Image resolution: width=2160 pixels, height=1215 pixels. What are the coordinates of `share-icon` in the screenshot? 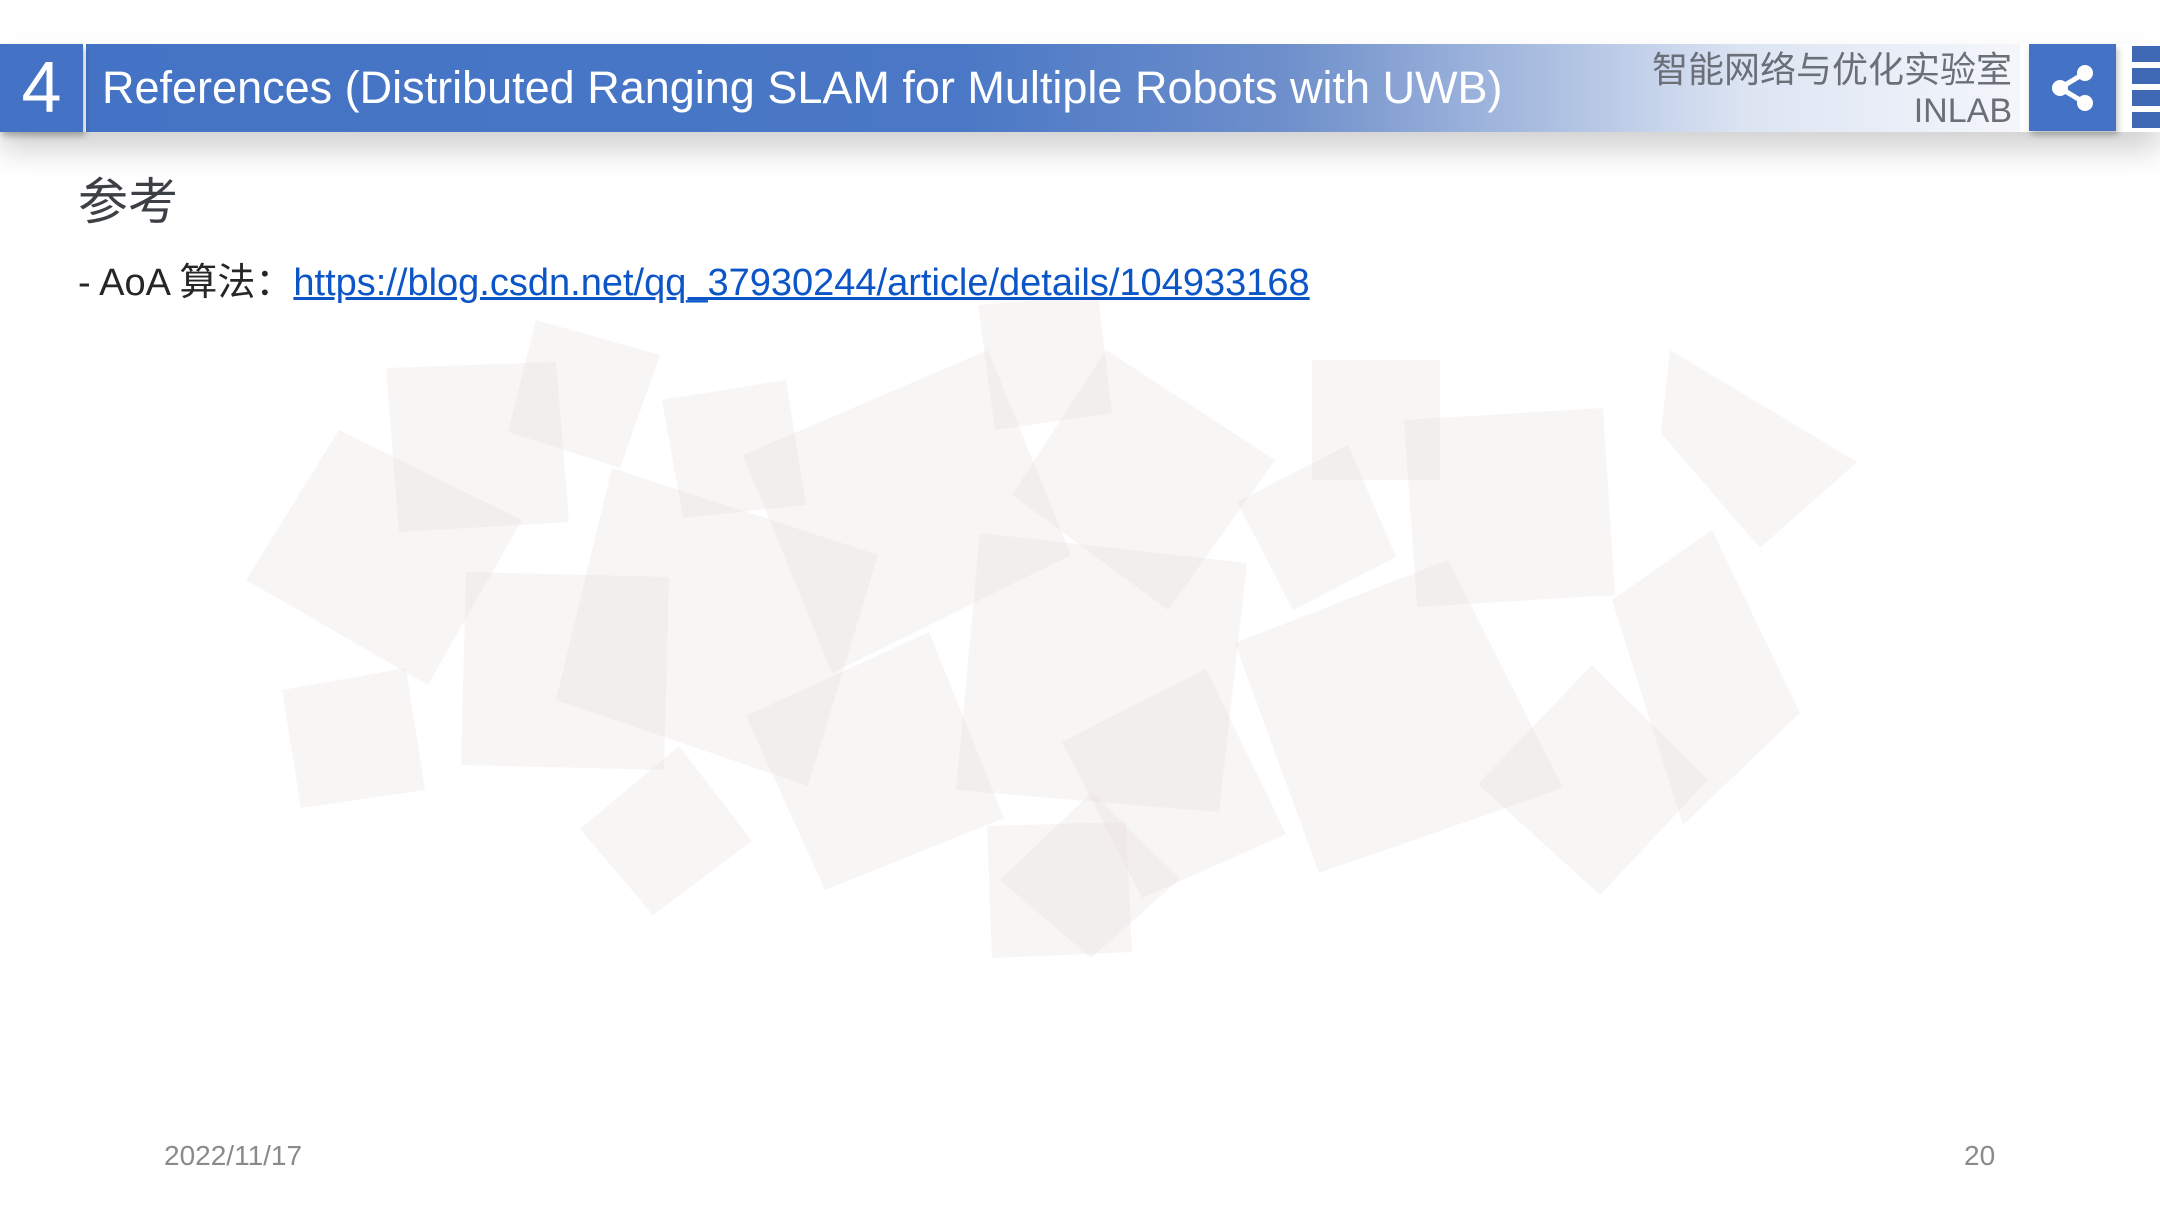 It's located at (2072, 87).